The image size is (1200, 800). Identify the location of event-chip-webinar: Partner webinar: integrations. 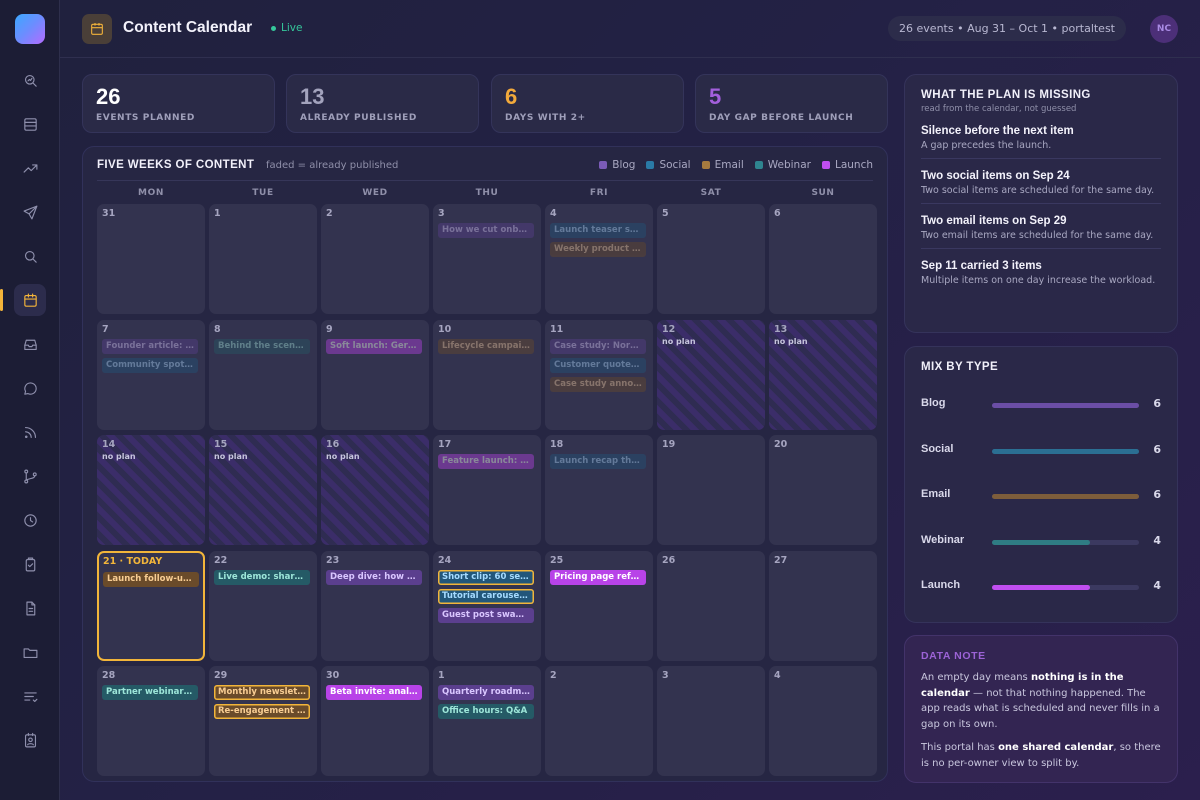
(150, 692).